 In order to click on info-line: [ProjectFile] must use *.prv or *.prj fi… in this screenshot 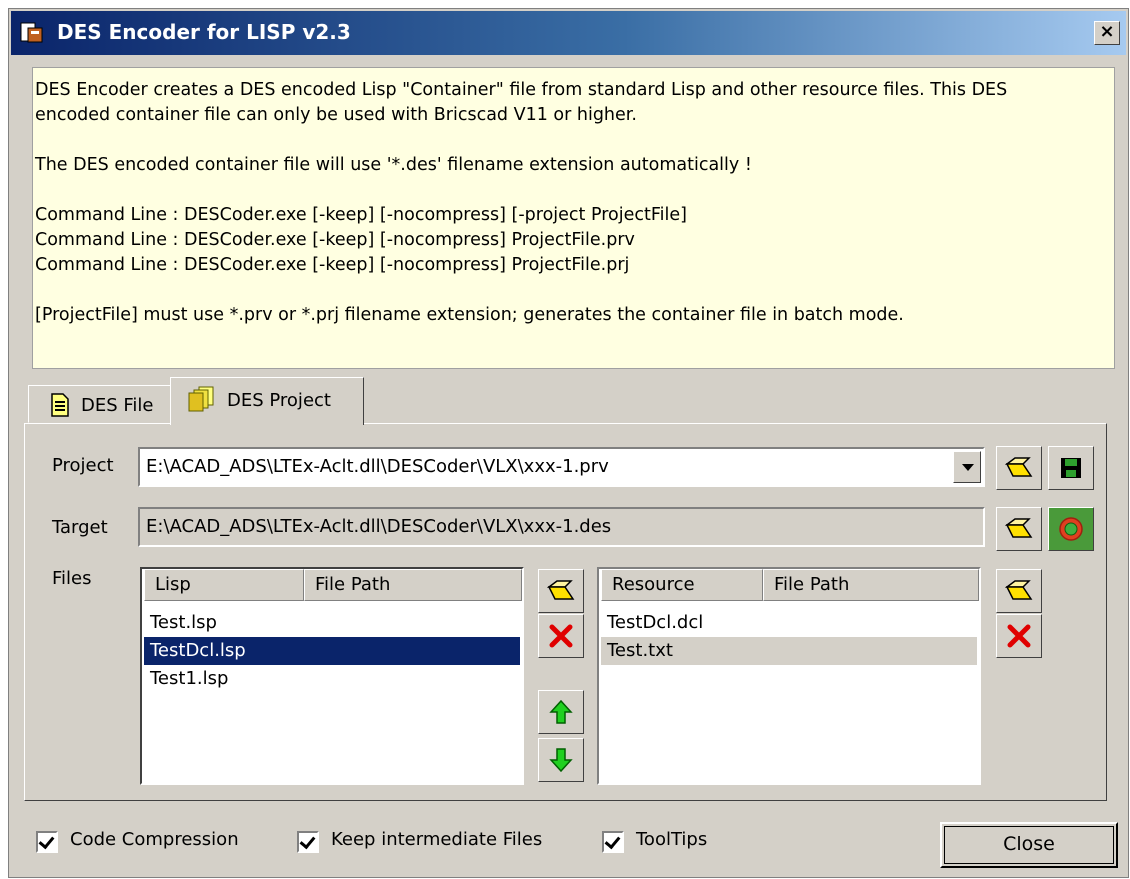, I will do `click(469, 315)`.